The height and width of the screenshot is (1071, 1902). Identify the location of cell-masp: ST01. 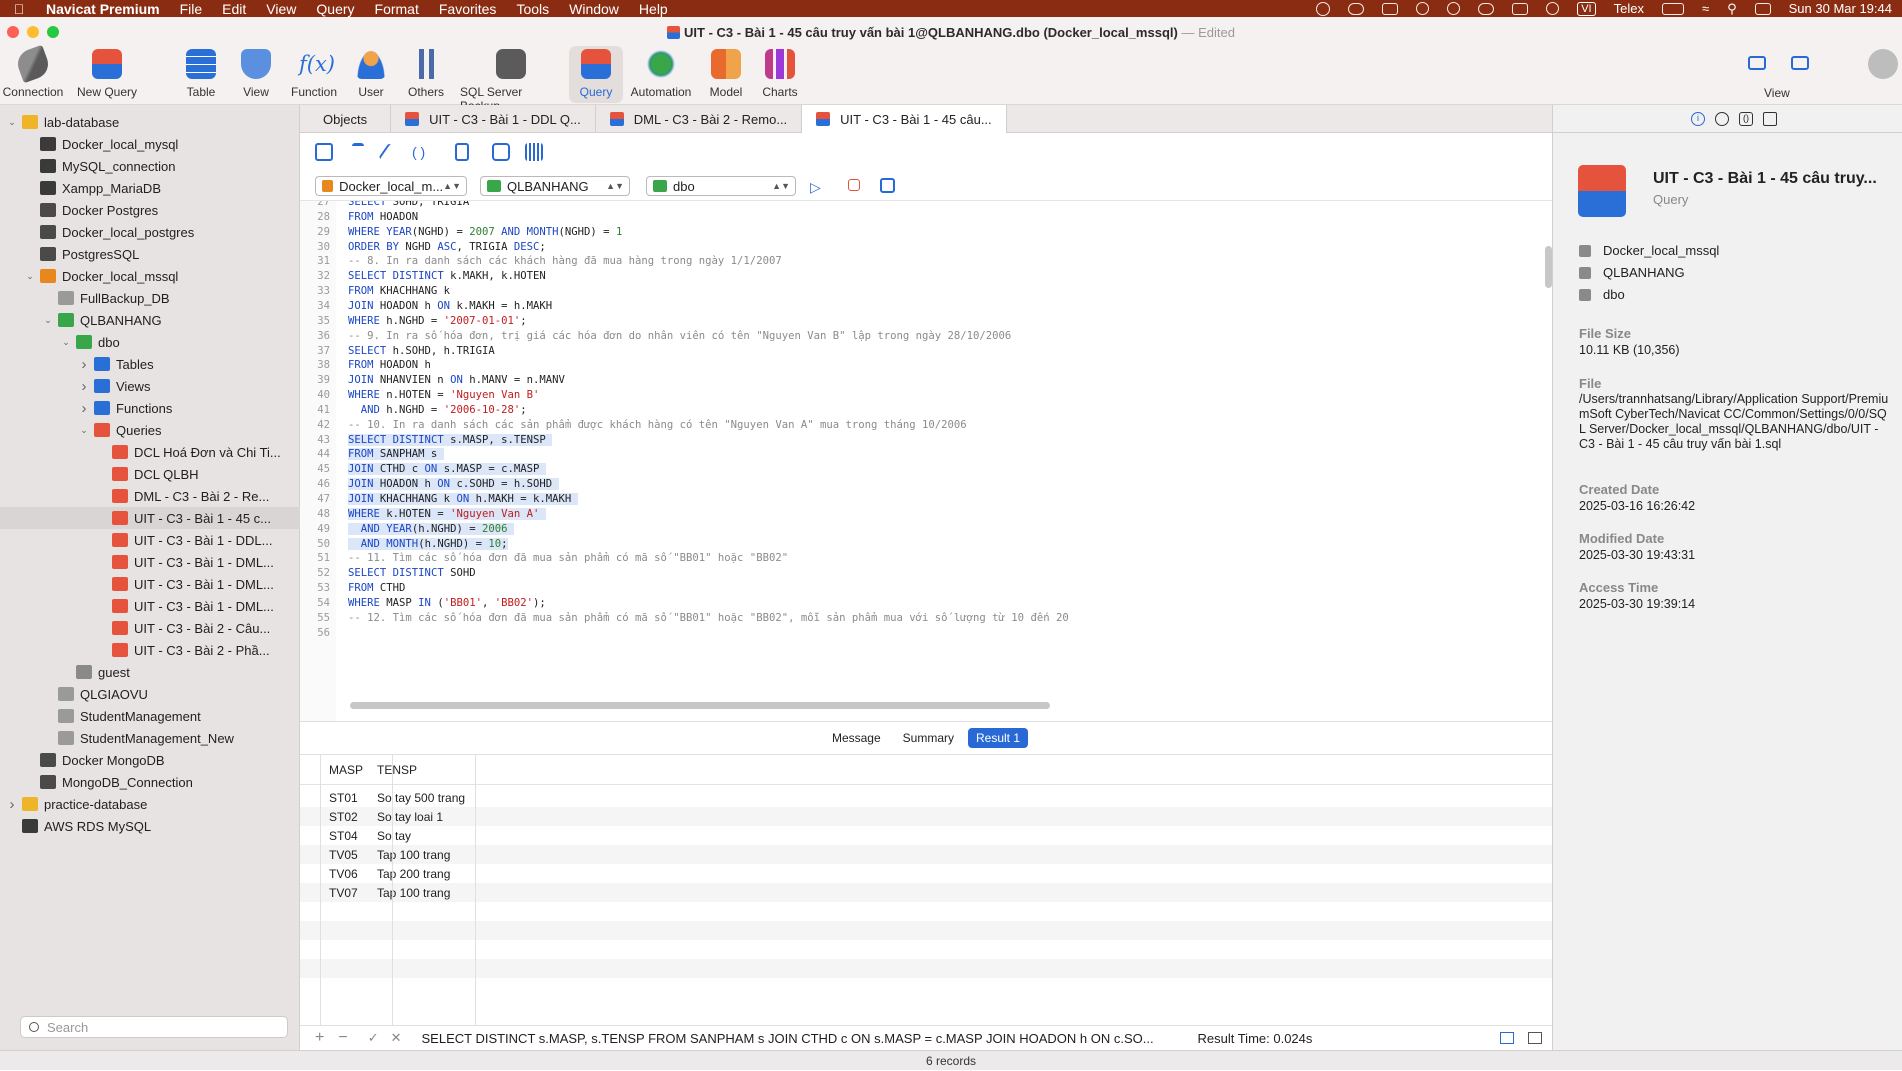
(336, 798).